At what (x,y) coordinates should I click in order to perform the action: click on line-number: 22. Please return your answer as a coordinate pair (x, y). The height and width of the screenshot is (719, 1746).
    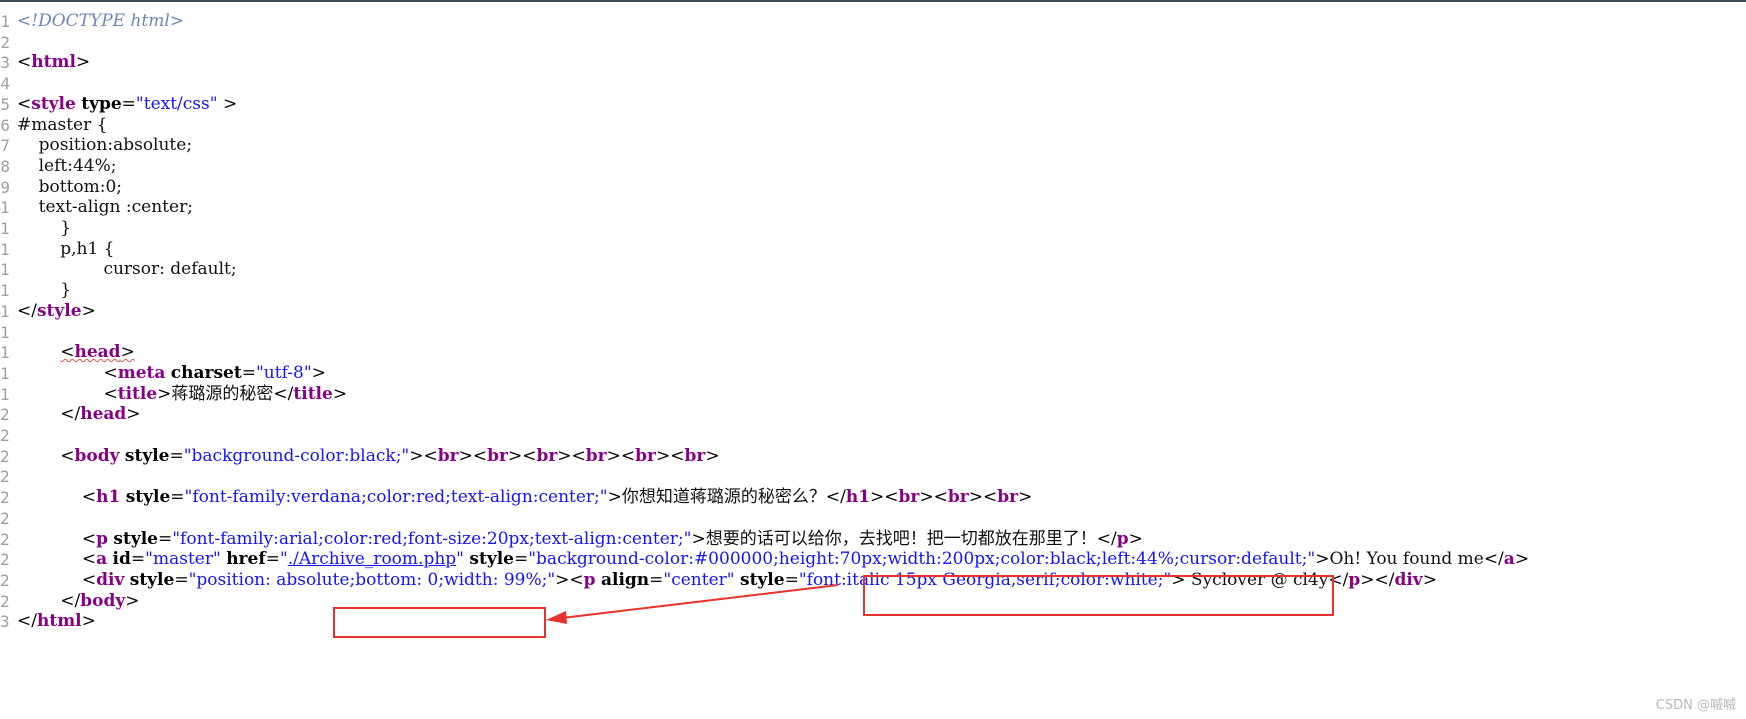
    Looking at the image, I should click on (5, 456).